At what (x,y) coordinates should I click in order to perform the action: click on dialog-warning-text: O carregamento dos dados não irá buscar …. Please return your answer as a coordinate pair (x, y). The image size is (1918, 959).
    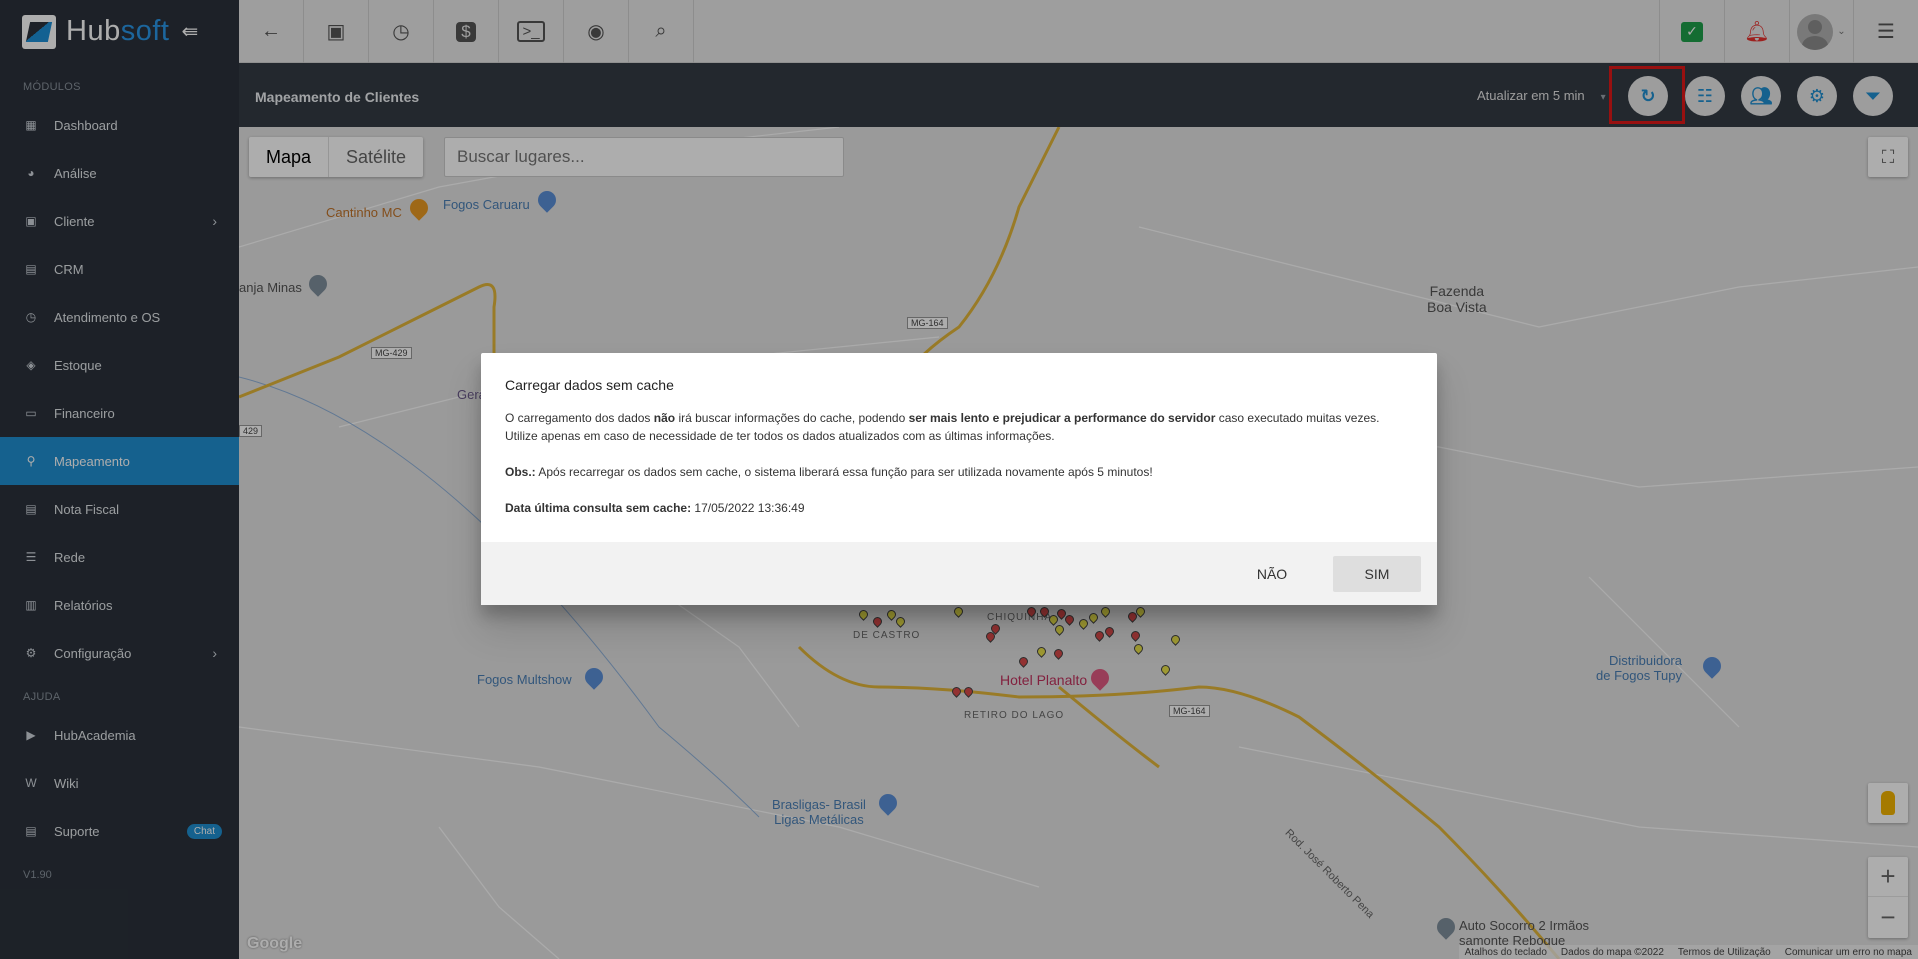
    Looking at the image, I should click on (942, 427).